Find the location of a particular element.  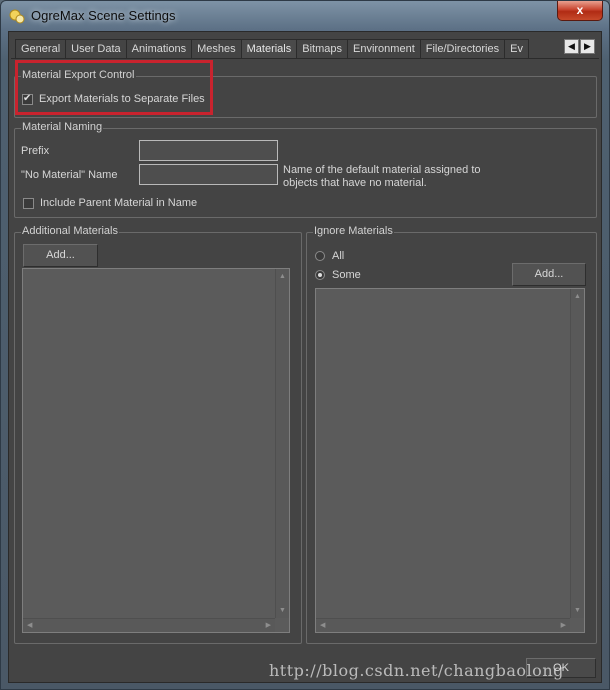

ignore-some-label: Some is located at coordinates (346, 275).